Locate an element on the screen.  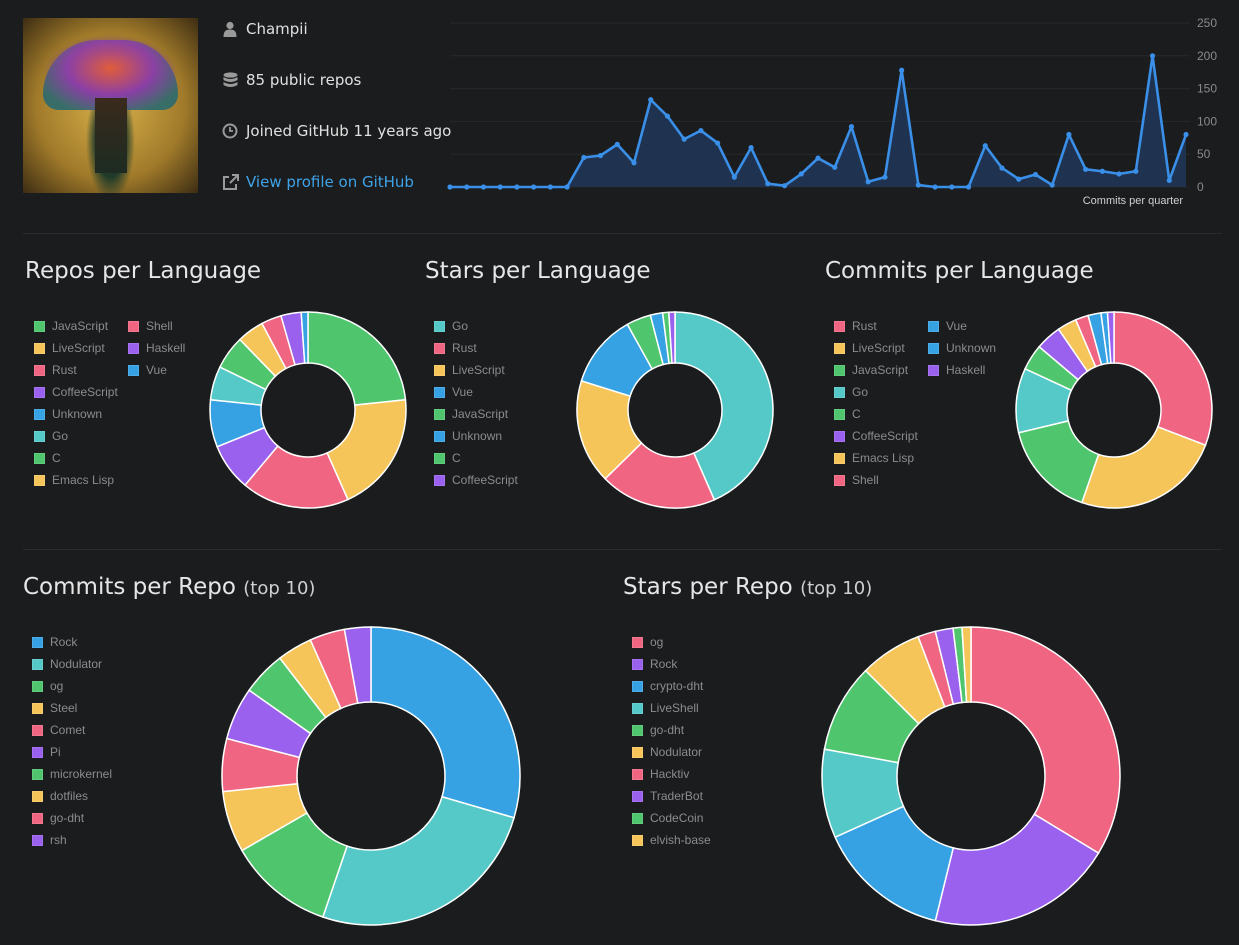
repos-lang-legend-item: CoffeeScript is located at coordinates (76, 392).